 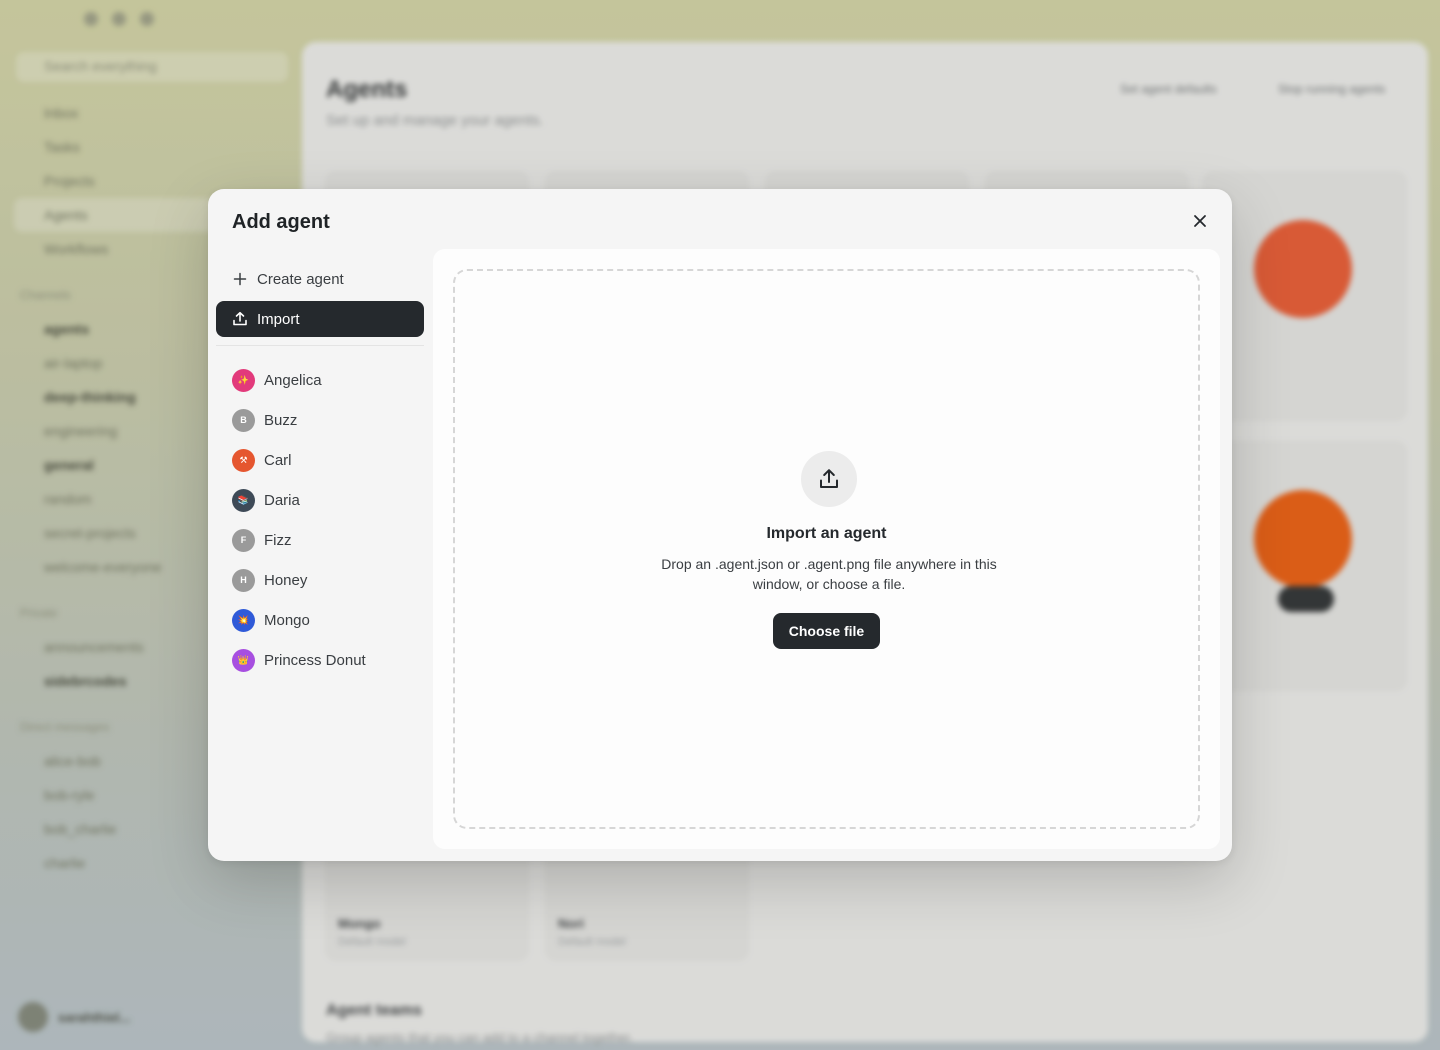 I want to click on plus-icon, so click(x=240, y=279).